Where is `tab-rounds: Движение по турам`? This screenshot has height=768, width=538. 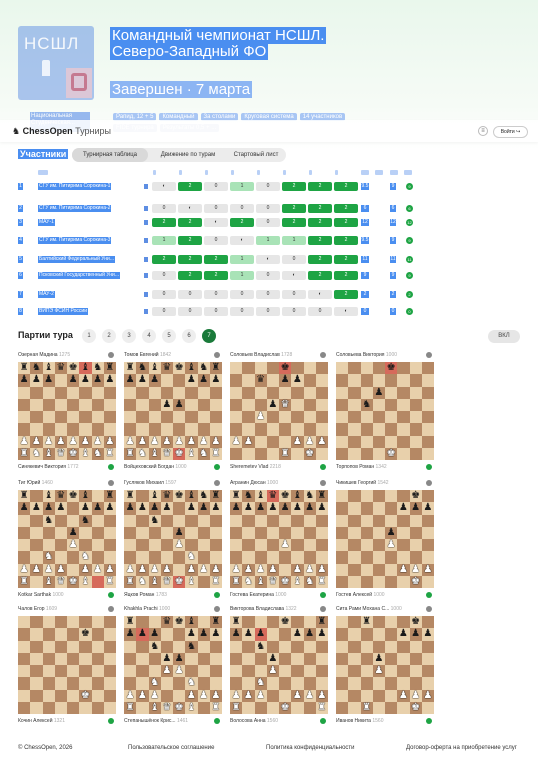
tab-rounds: Движение по турам is located at coordinates (188, 155).